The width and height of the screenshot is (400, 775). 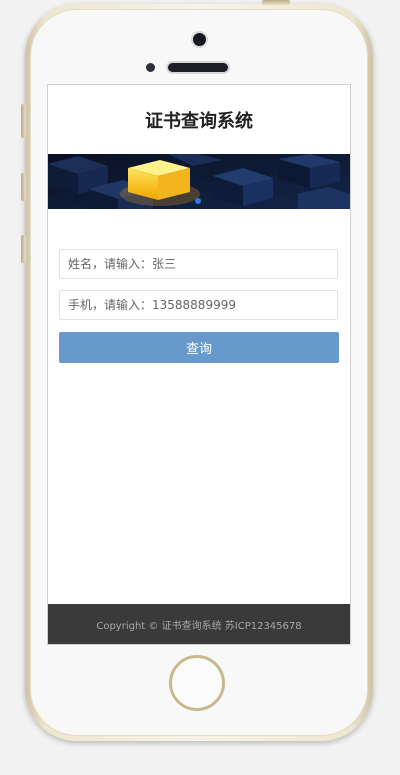 What do you see at coordinates (199, 347) in the screenshot?
I see `query-button: 查询` at bounding box center [199, 347].